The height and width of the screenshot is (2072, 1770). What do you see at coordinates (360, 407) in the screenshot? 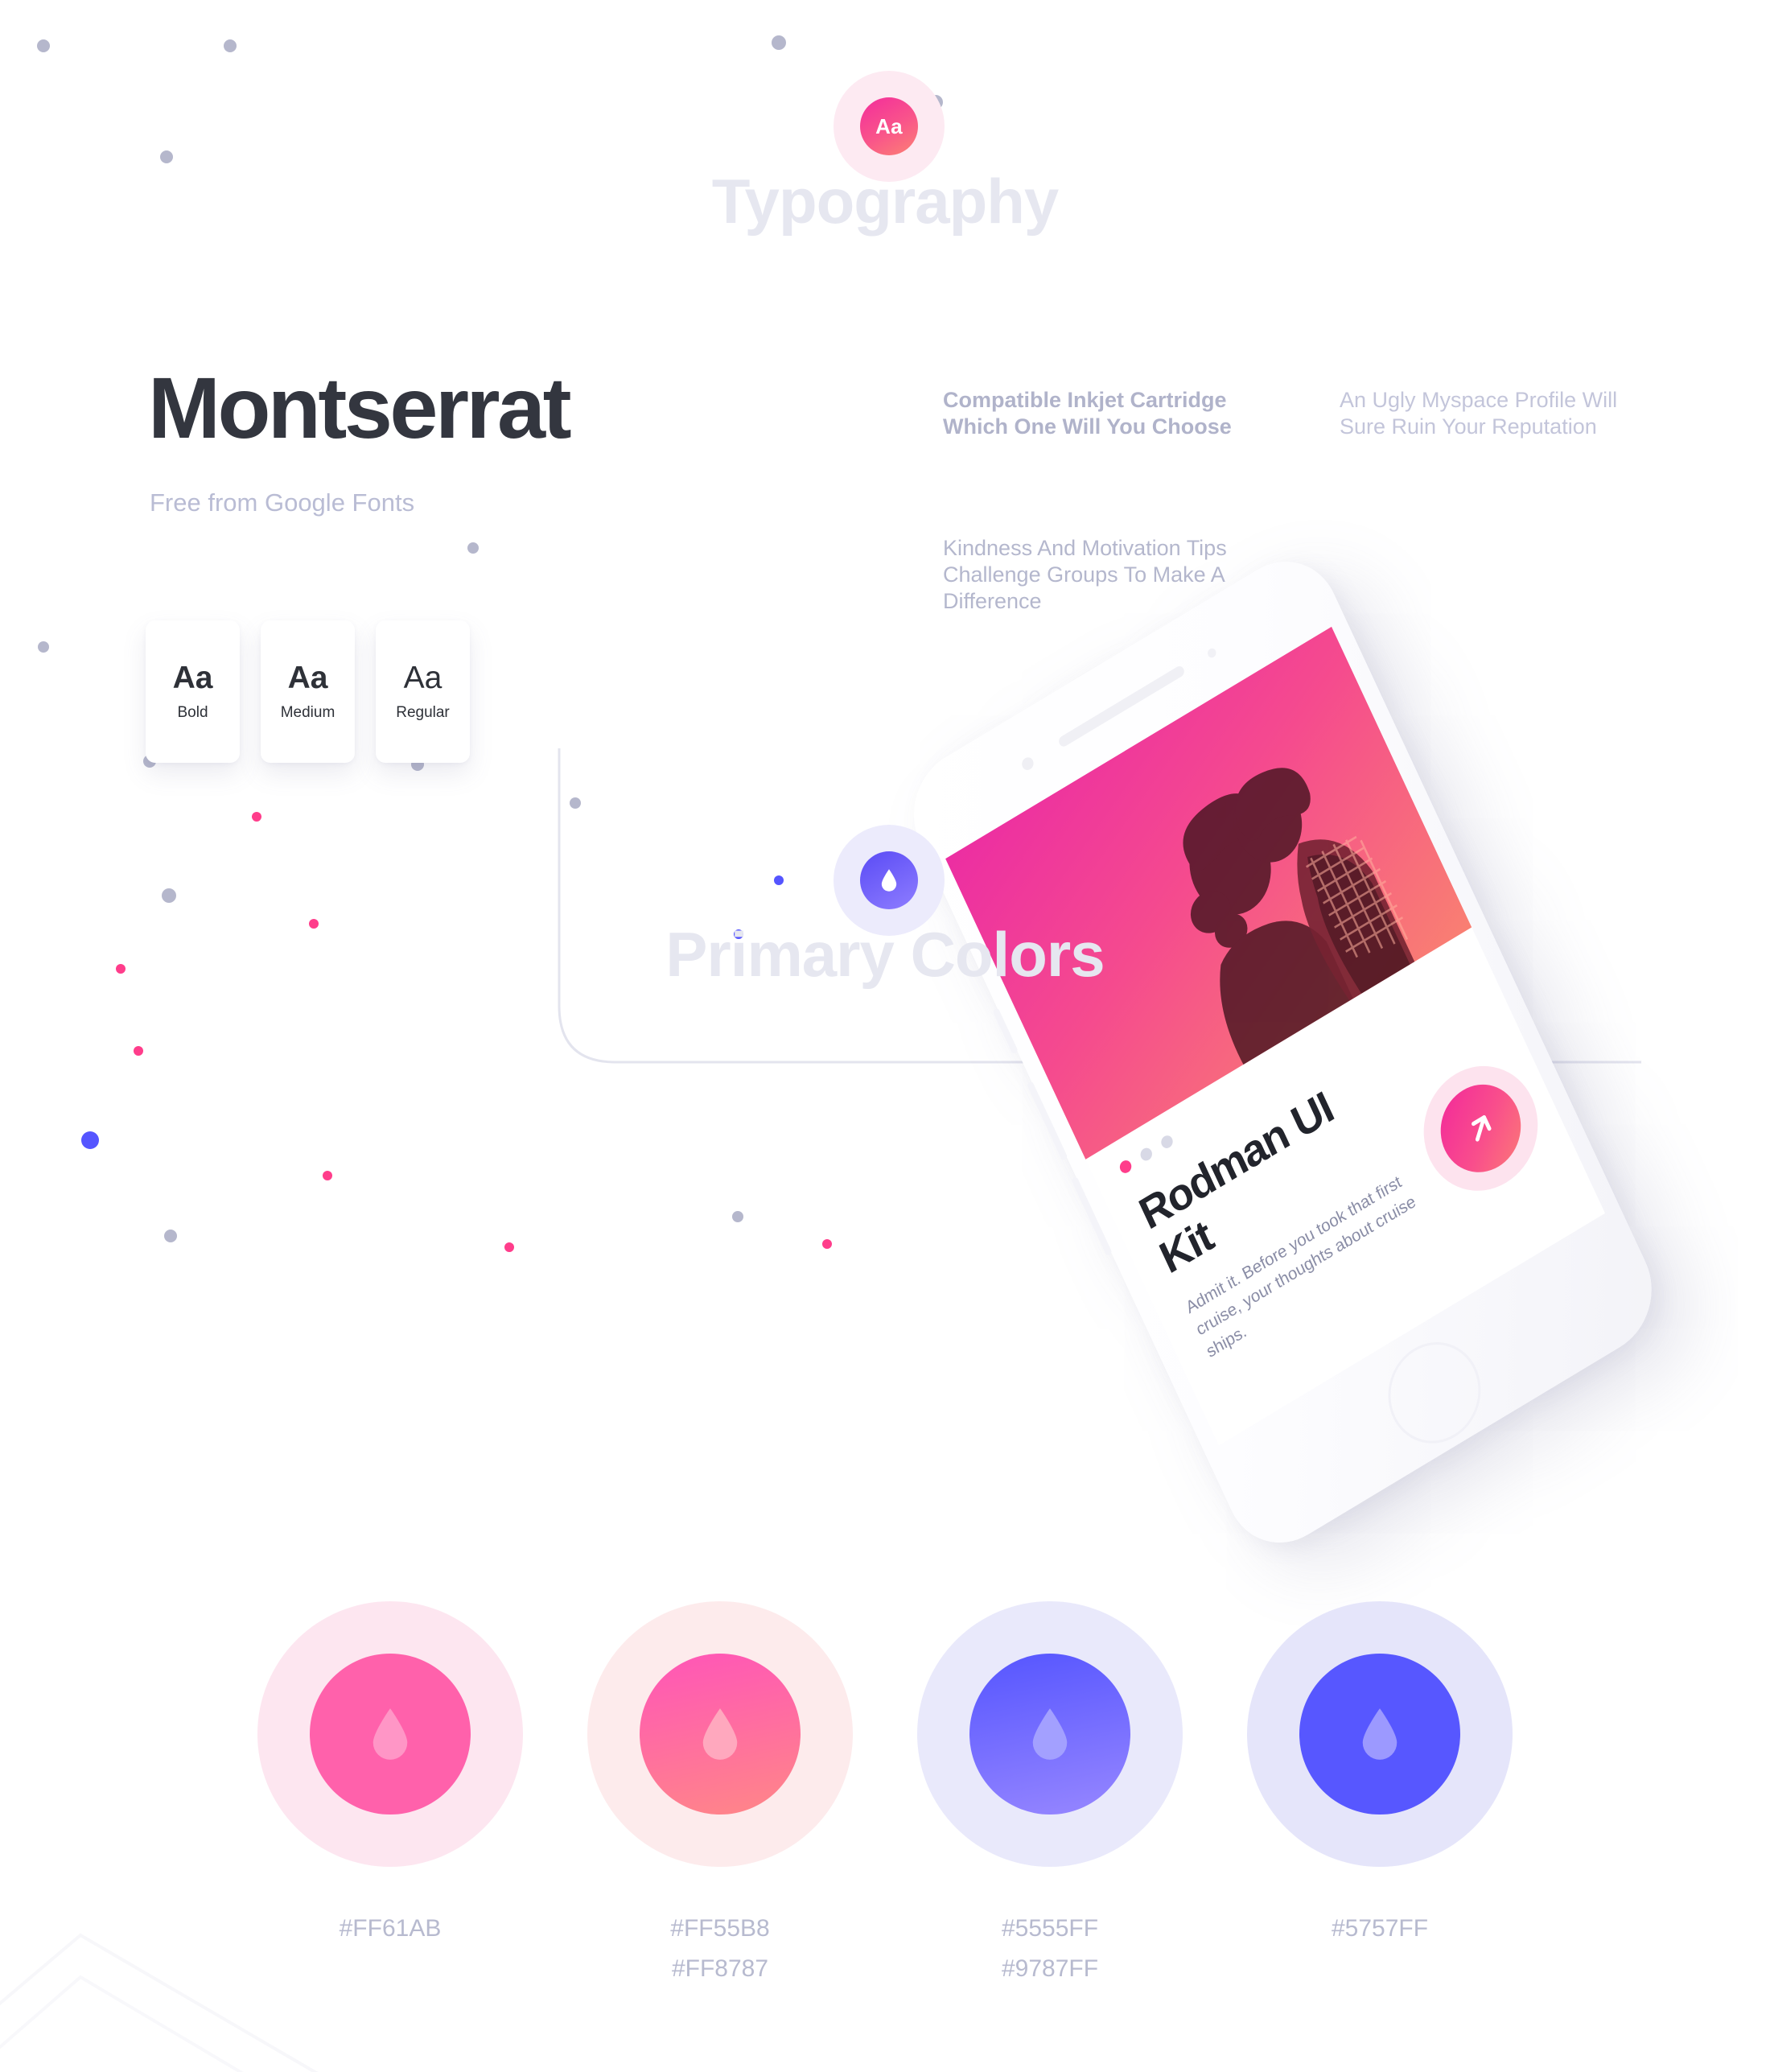
I see `font-family-name: Montserrat` at bounding box center [360, 407].